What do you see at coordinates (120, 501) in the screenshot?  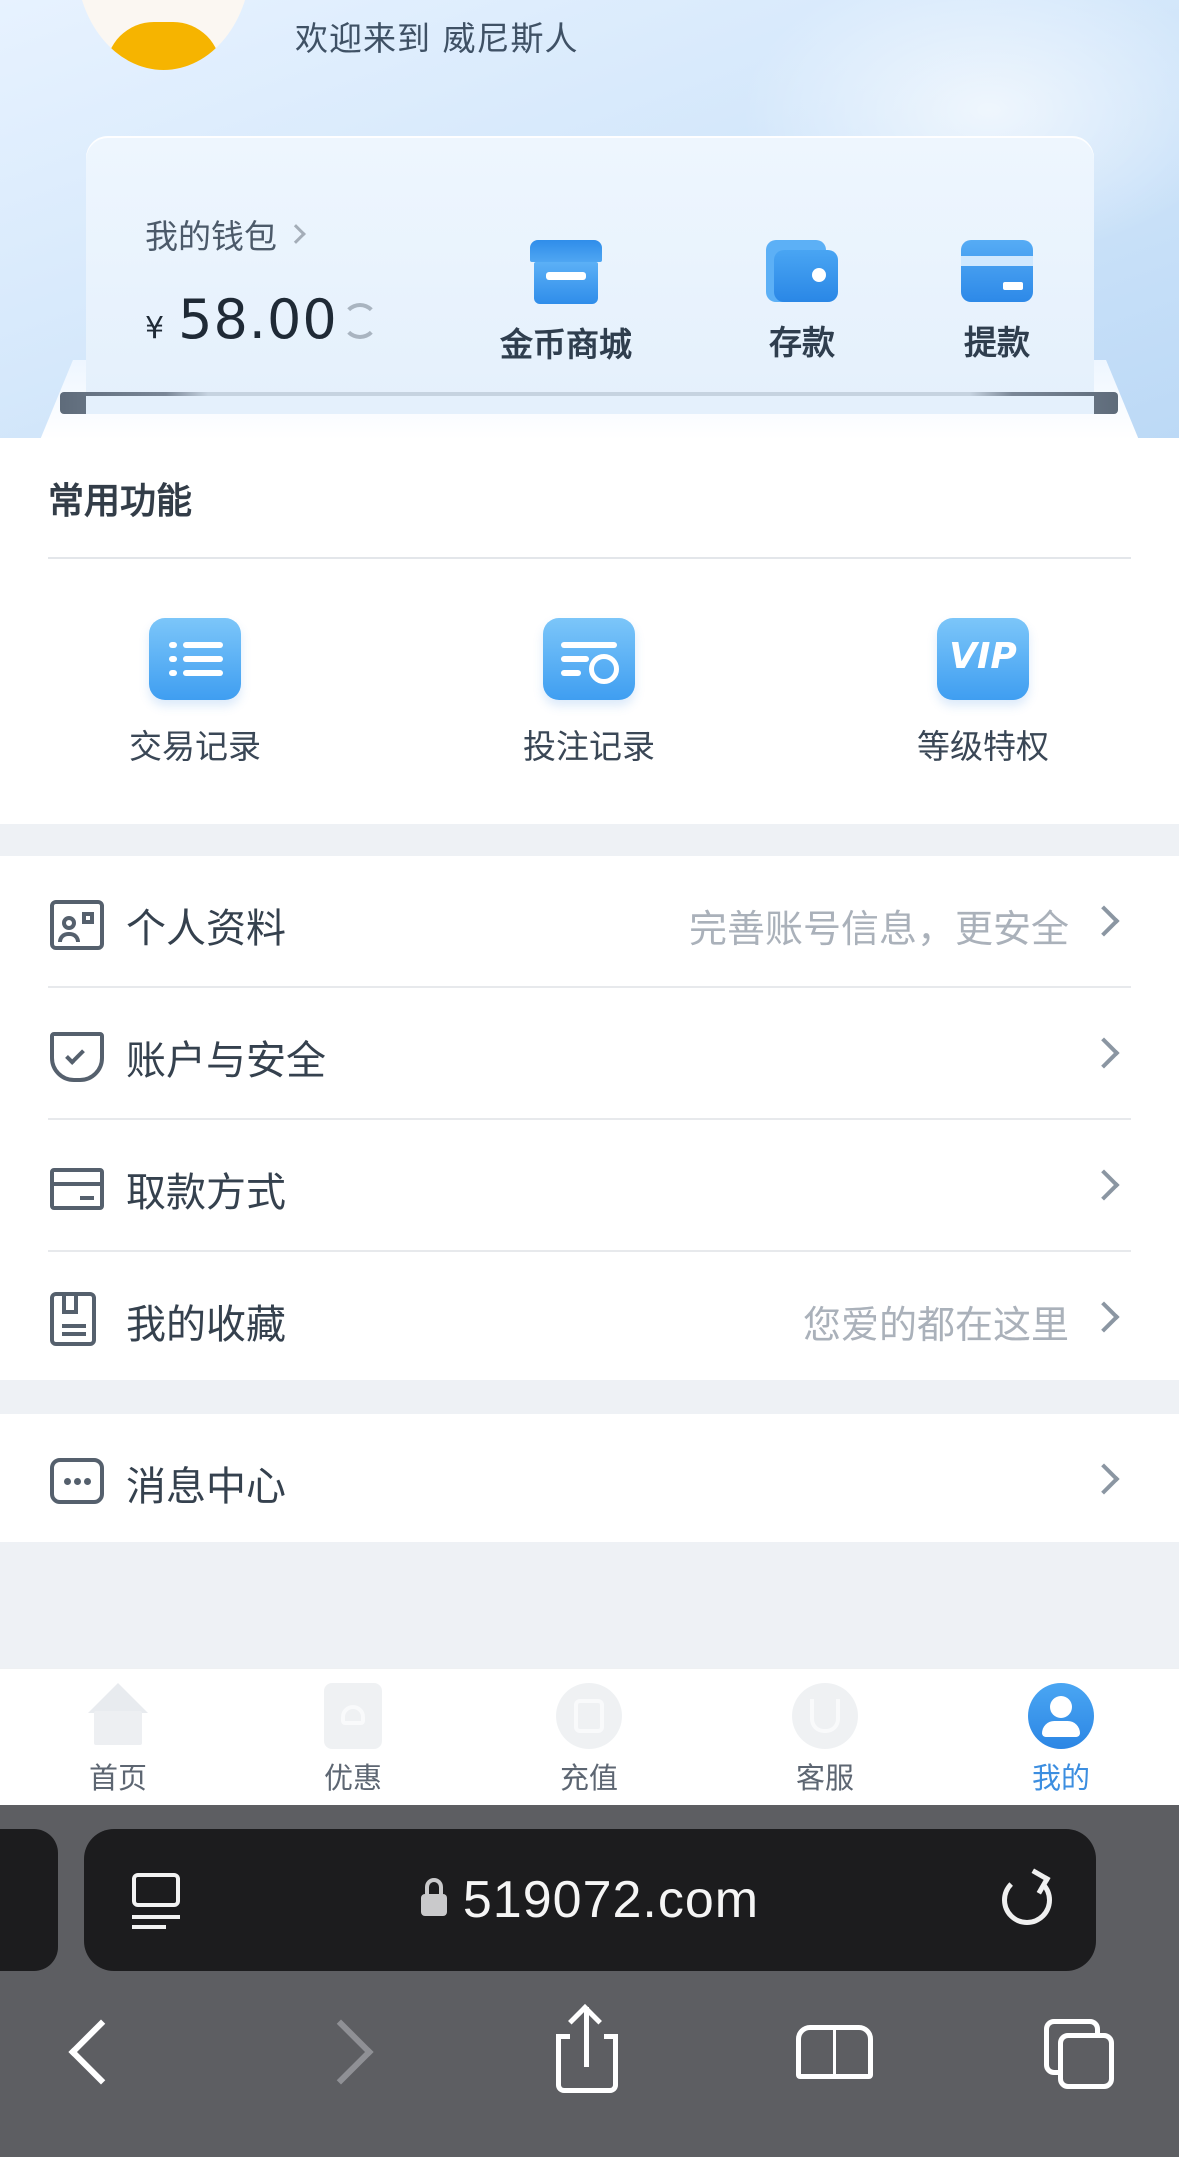 I see `section-title: 常用功能` at bounding box center [120, 501].